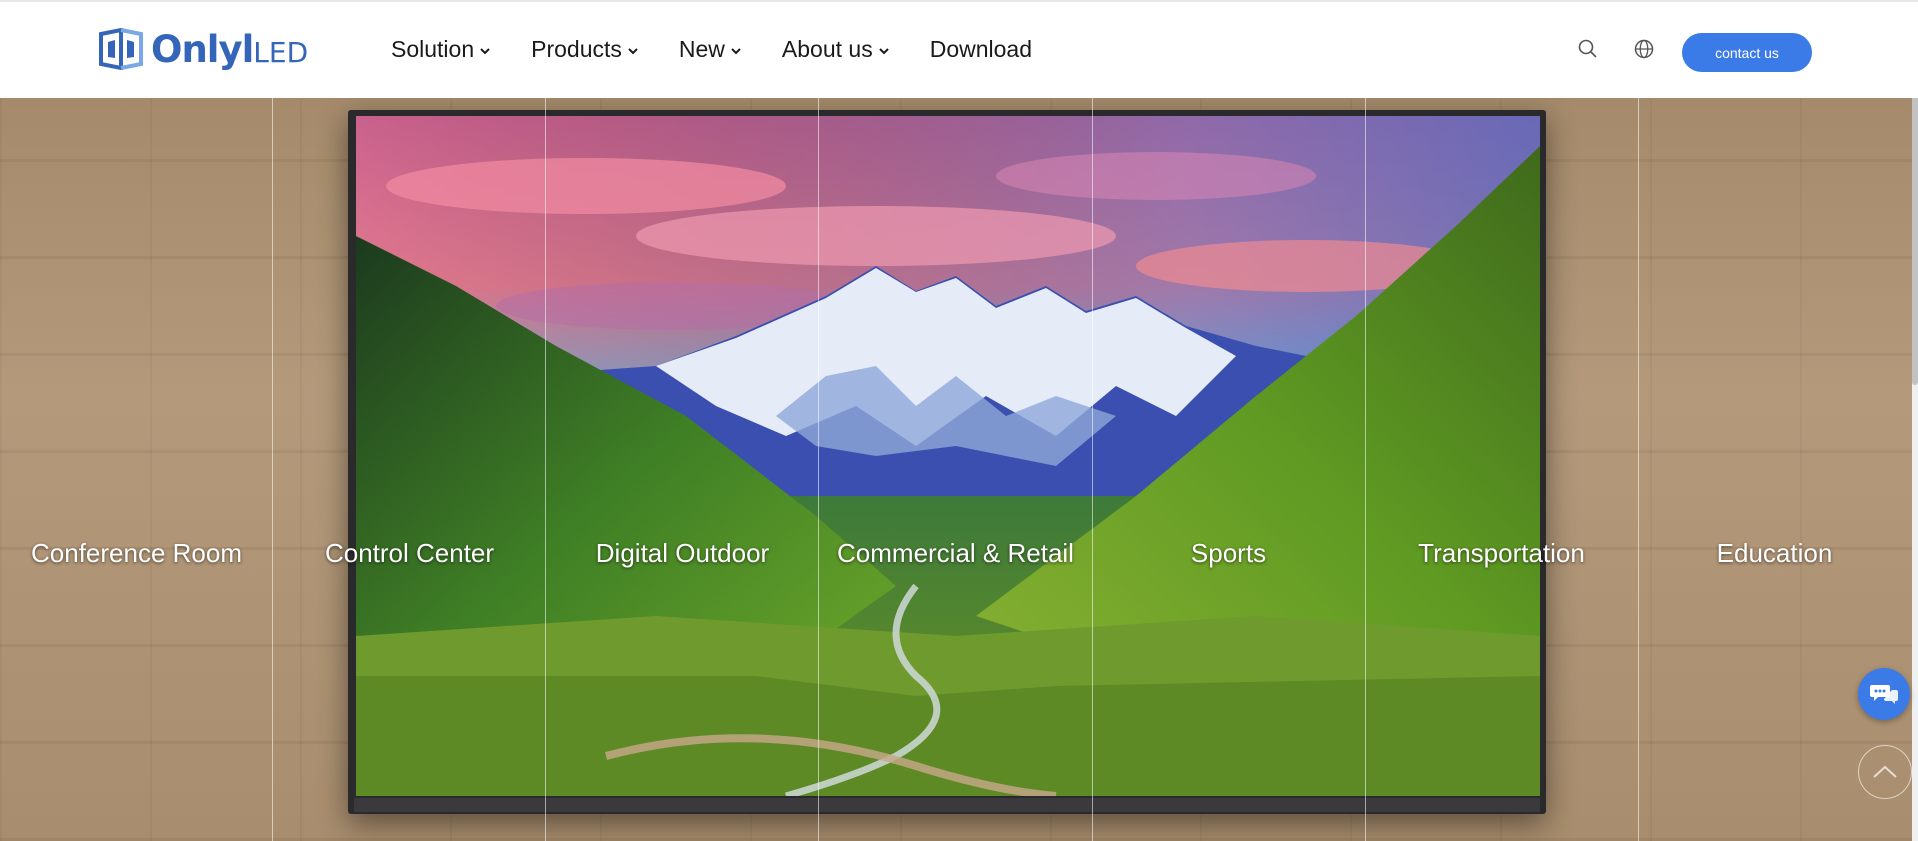  What do you see at coordinates (1774, 553) in the screenshot?
I see `solution-education: Education` at bounding box center [1774, 553].